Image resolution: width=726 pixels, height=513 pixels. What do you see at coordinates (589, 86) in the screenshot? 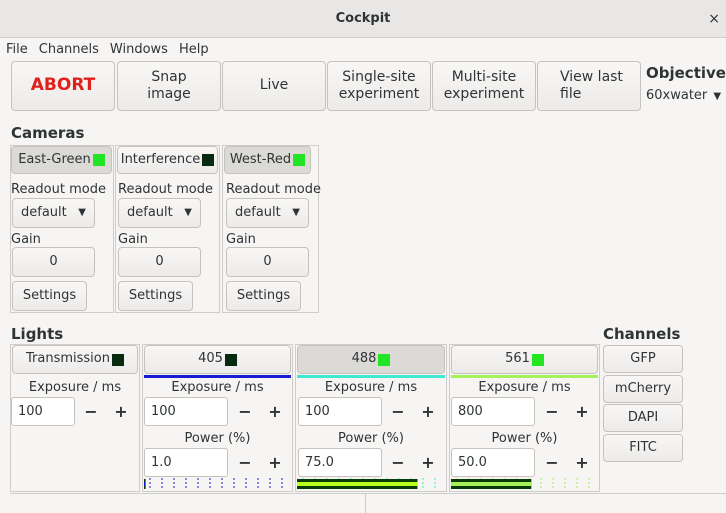
I see `view-last-file-button: View last file` at bounding box center [589, 86].